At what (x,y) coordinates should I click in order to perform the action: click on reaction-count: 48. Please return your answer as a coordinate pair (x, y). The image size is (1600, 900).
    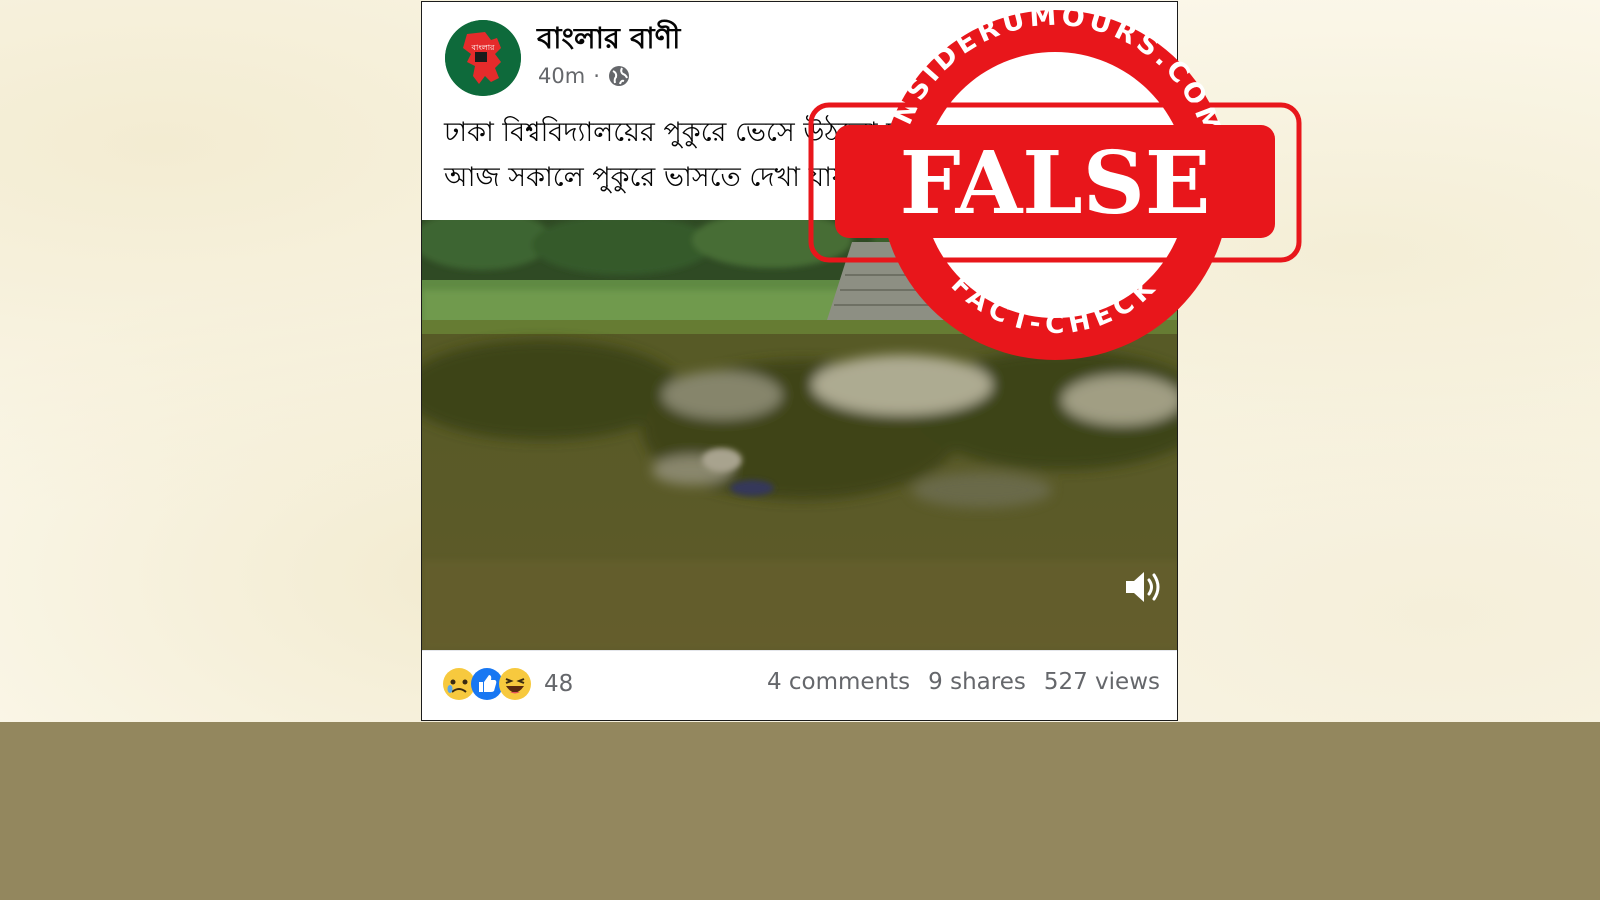
    Looking at the image, I should click on (559, 684).